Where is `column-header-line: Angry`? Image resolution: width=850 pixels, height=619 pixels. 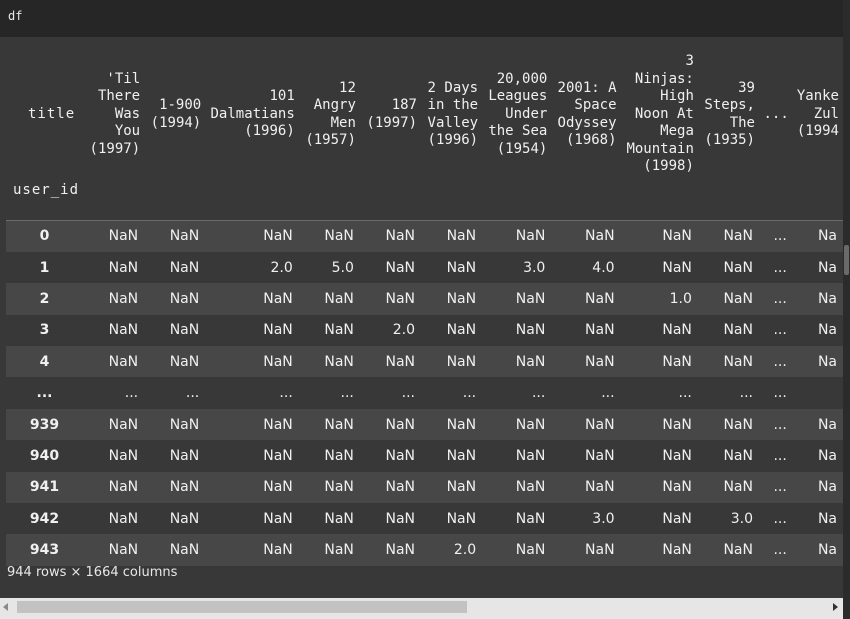 column-header-line: Angry is located at coordinates (334, 105).